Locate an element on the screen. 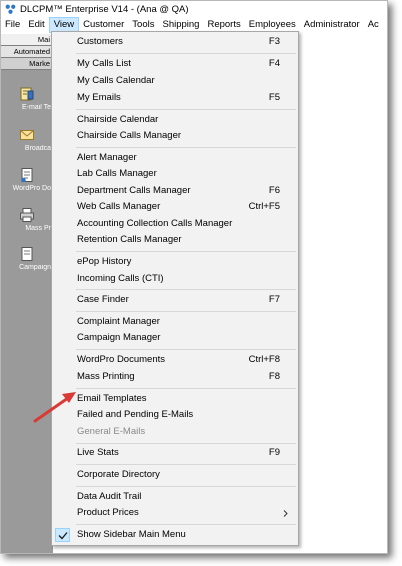 Image resolution: width=402 pixels, height=566 pixels. sidebar-item-label: Campaign is located at coordinates (35, 267).